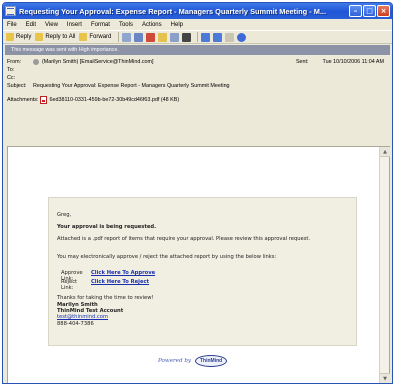  What do you see at coordinates (11, 78) in the screenshot?
I see `cc-label: Cc:` at bounding box center [11, 78].